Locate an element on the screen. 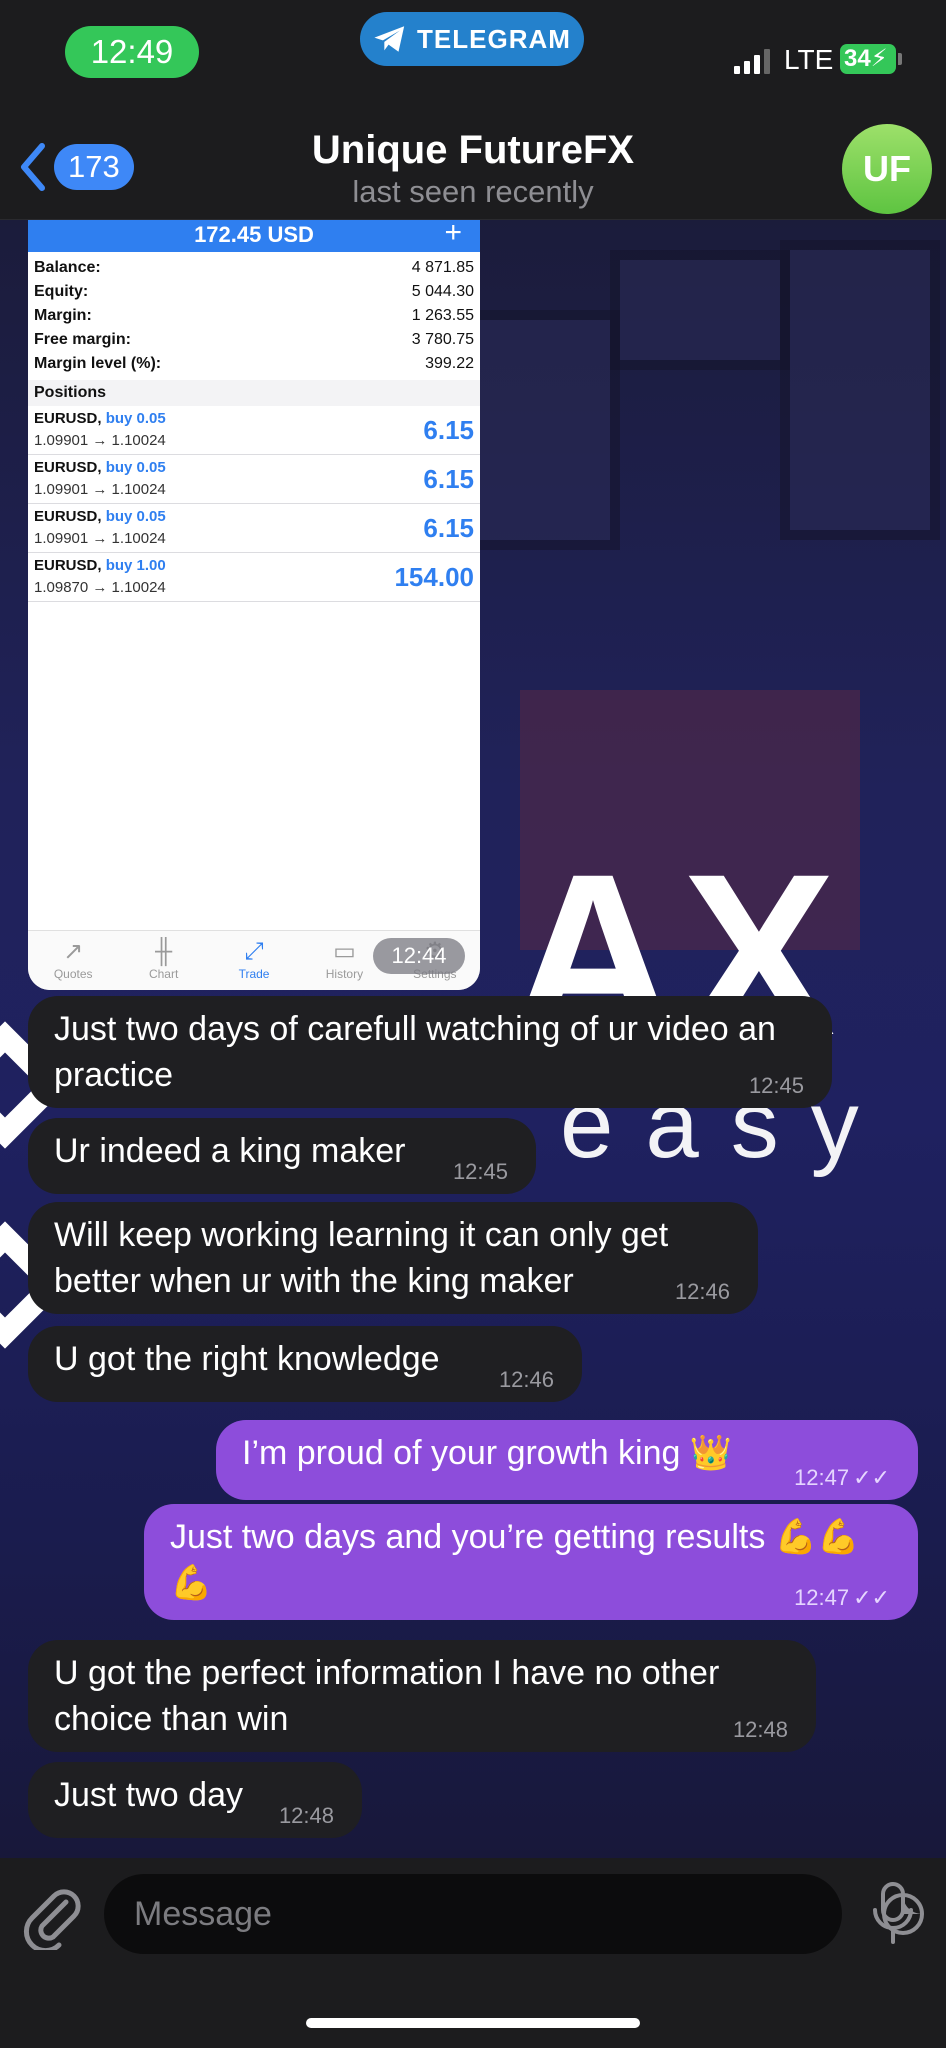 This screenshot has height=2048, width=946. message-bubble: U got the right knowledge 12:46 is located at coordinates (305, 1364).